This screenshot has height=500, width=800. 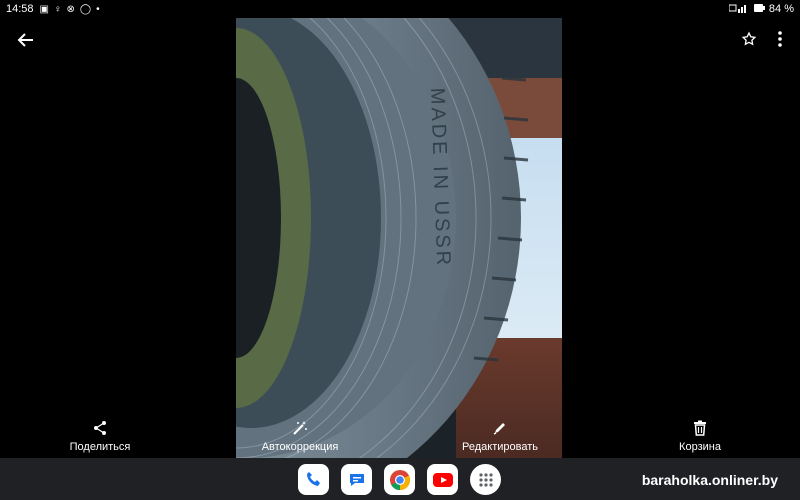 I want to click on status-system-icons: 84 %, so click(x=761, y=9).